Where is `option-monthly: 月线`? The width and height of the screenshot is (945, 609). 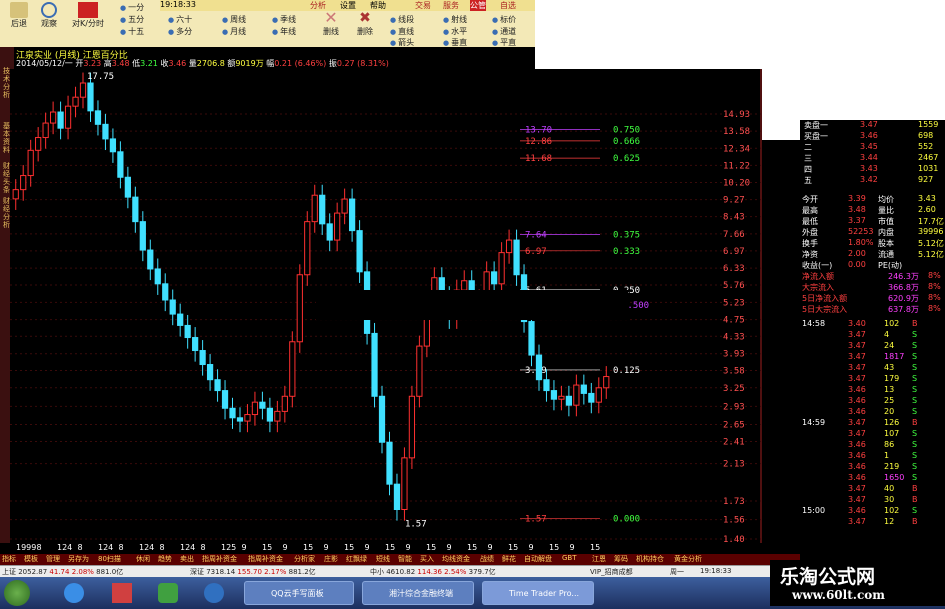
option-monthly: 月线 is located at coordinates (234, 31).